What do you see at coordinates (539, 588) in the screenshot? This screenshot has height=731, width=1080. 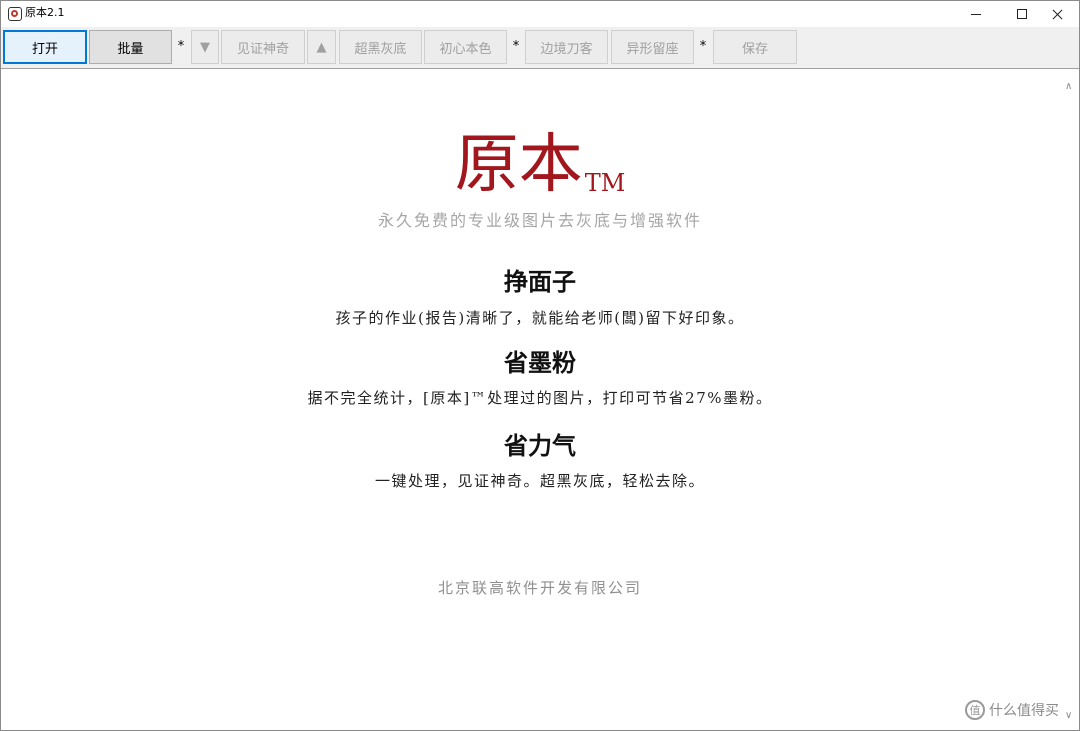 I see `company-name: 北京联高软件开发有限公司` at bounding box center [539, 588].